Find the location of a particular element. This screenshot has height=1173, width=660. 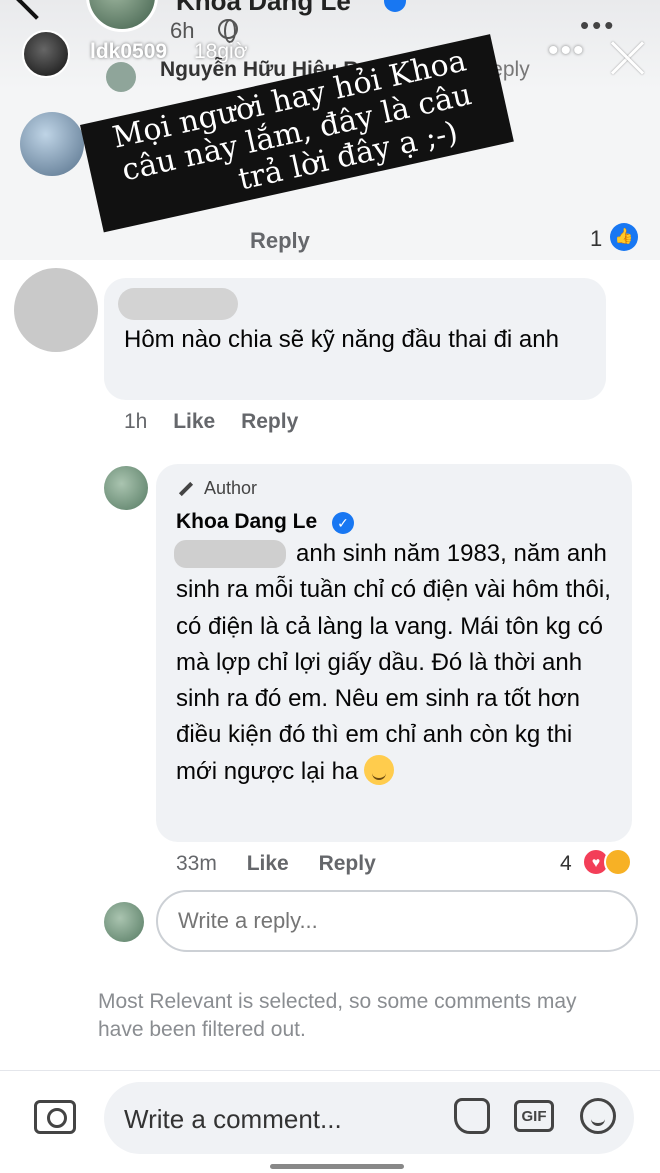

comment-time: 1h is located at coordinates (136, 421).